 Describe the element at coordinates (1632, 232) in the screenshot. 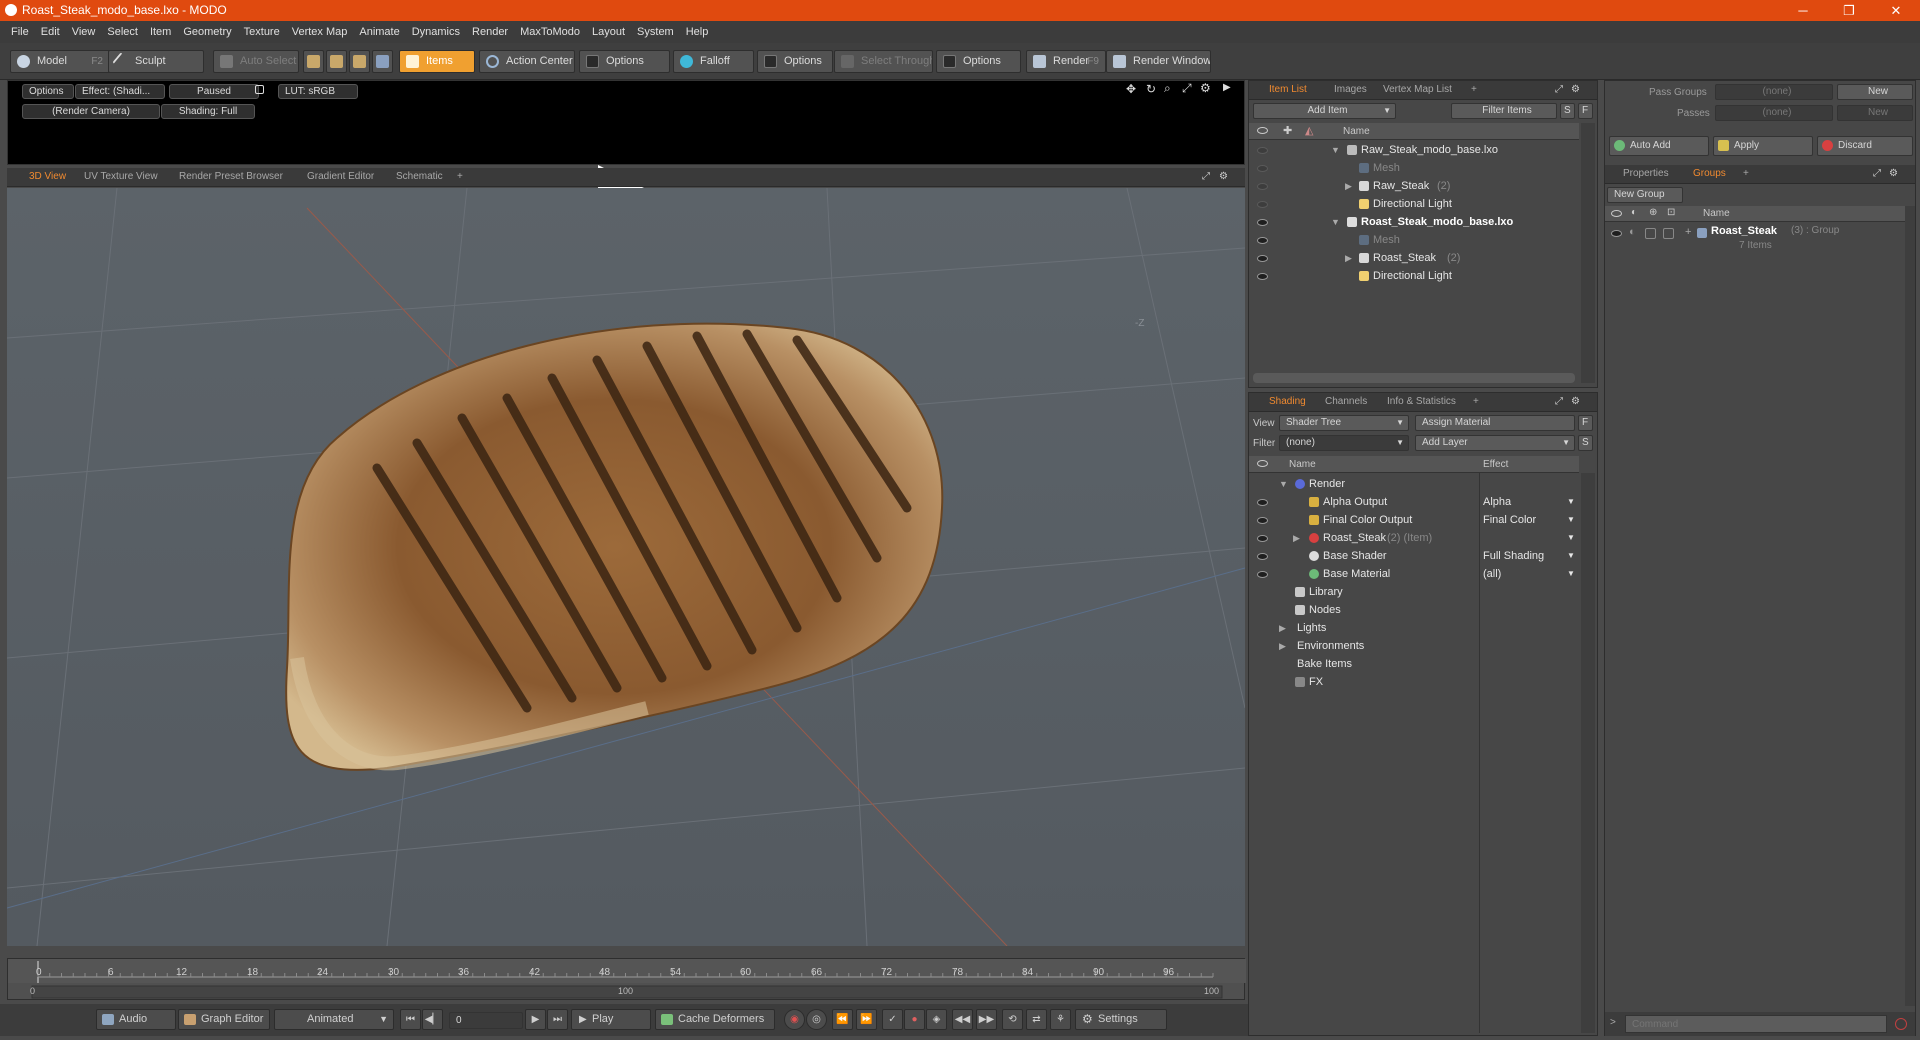

I see `render-toggle-icon: ◐` at that location.